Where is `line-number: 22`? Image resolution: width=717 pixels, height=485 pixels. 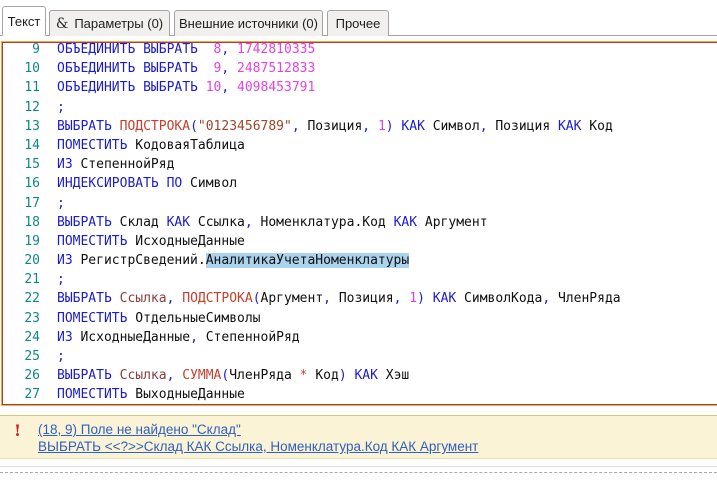
line-number: 22 is located at coordinates (32, 299).